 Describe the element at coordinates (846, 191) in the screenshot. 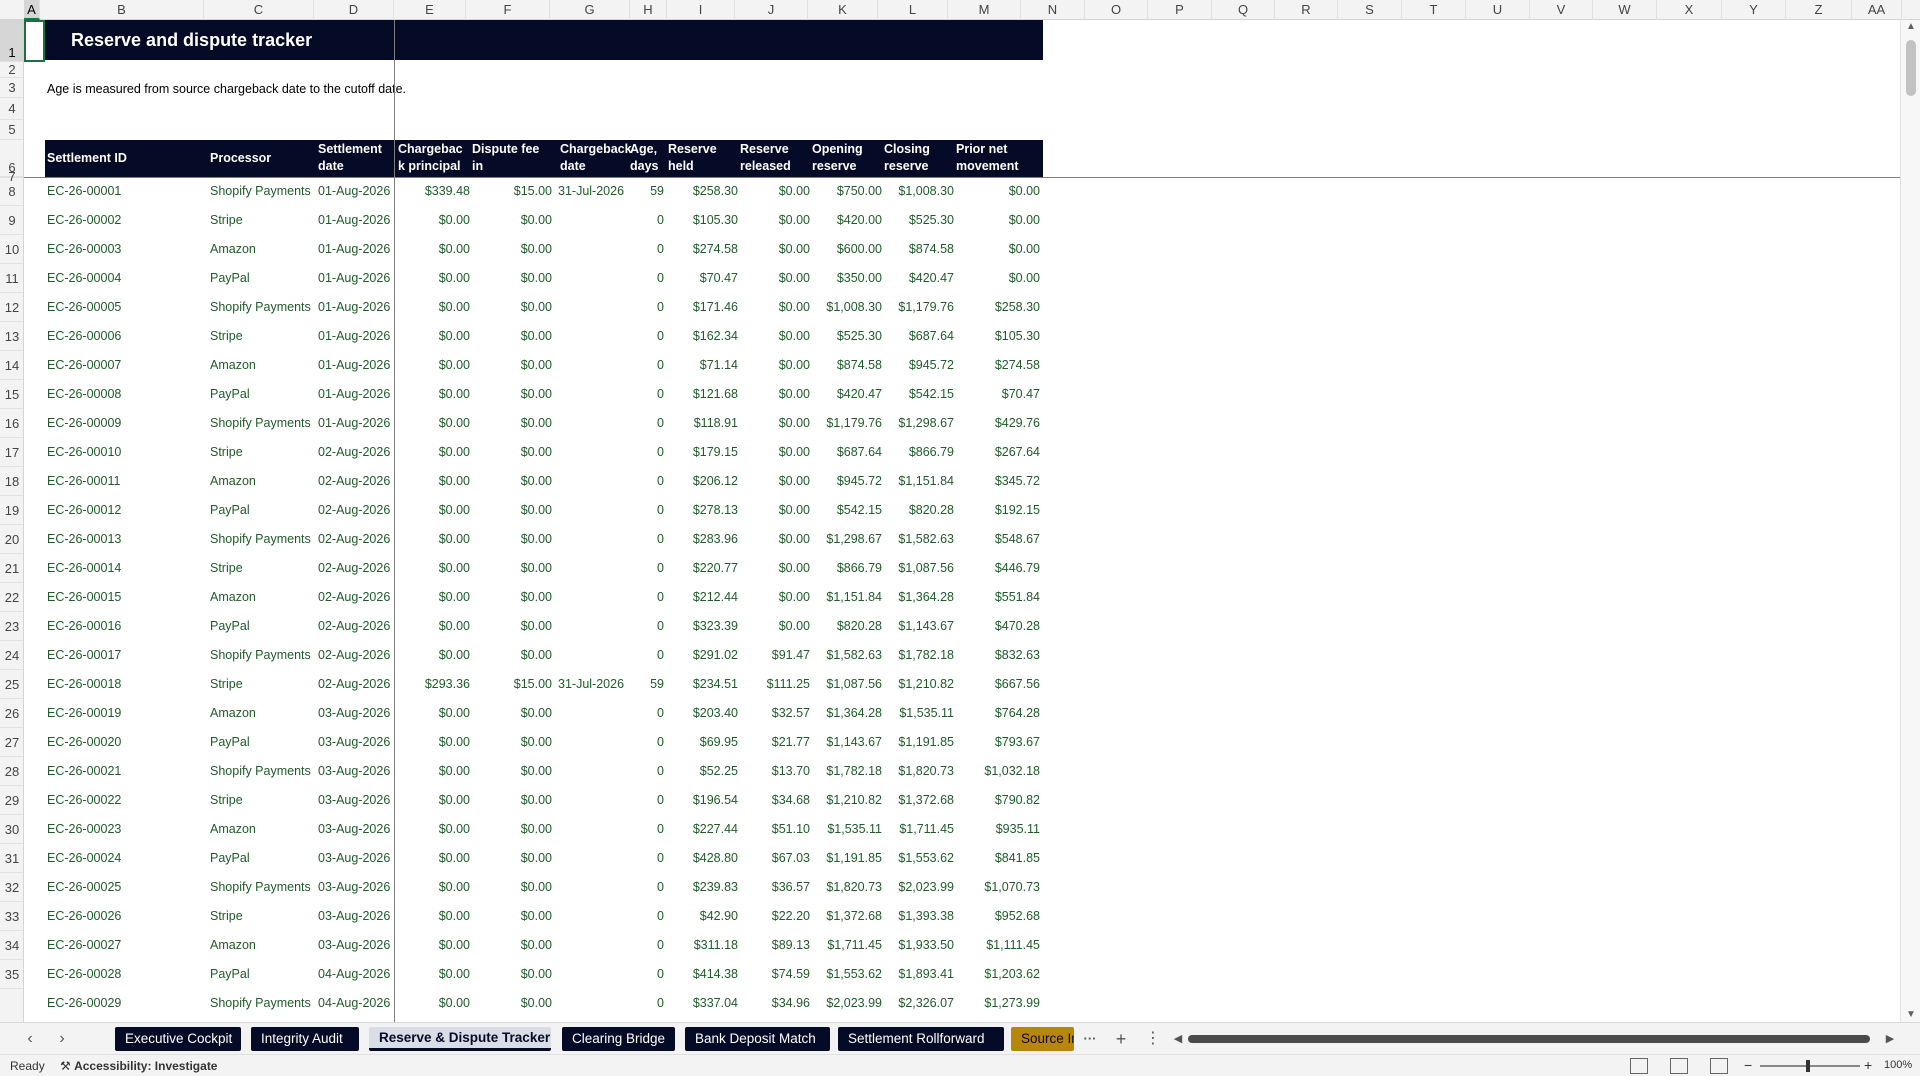

I see `cell-opening-reserve: $750.00` at that location.